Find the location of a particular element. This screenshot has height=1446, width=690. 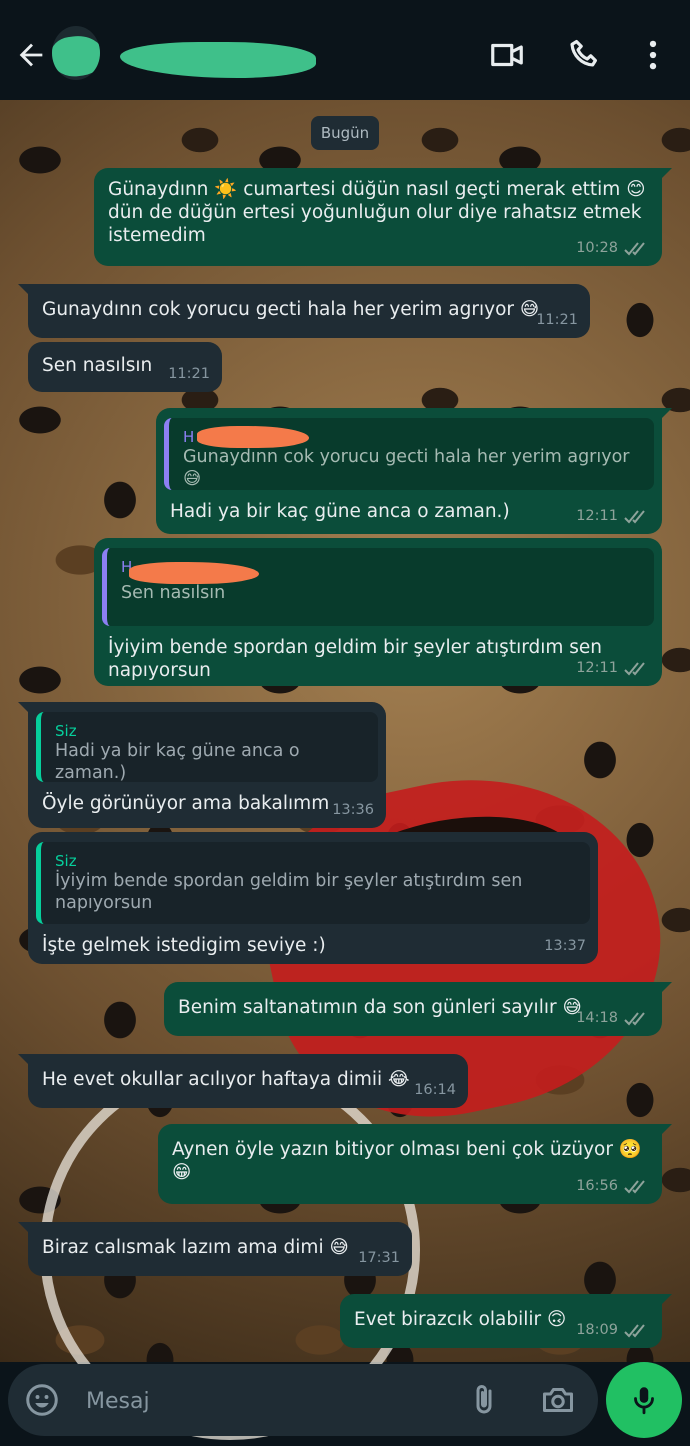

message-text: Biraz calısmak lazım ama dimi 😅 is located at coordinates (195, 1247).